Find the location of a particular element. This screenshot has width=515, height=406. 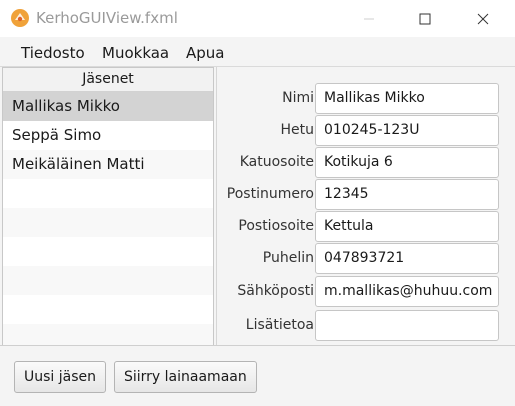

minimize-button is located at coordinates (369, 18).